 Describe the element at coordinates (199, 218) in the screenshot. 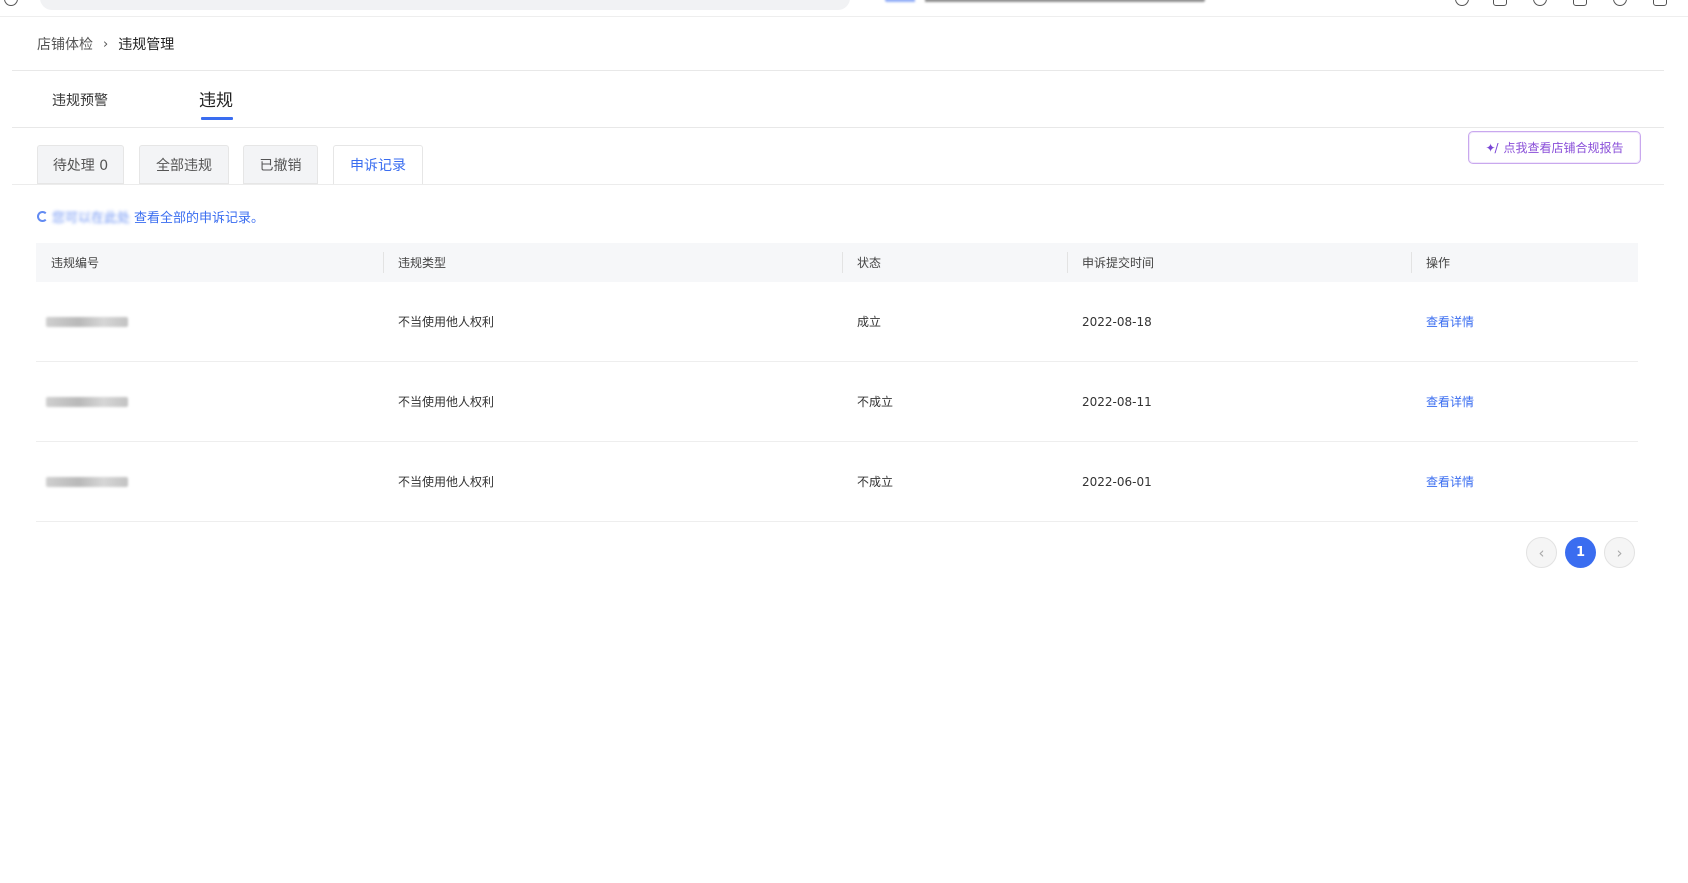

I see `notice-text: 查看全部的申诉记录。` at that location.